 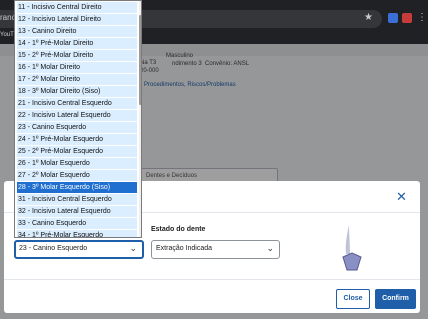 What do you see at coordinates (77, 91) in the screenshot?
I see `list-item: 18 - 3º Molar Direito (Siso)` at bounding box center [77, 91].